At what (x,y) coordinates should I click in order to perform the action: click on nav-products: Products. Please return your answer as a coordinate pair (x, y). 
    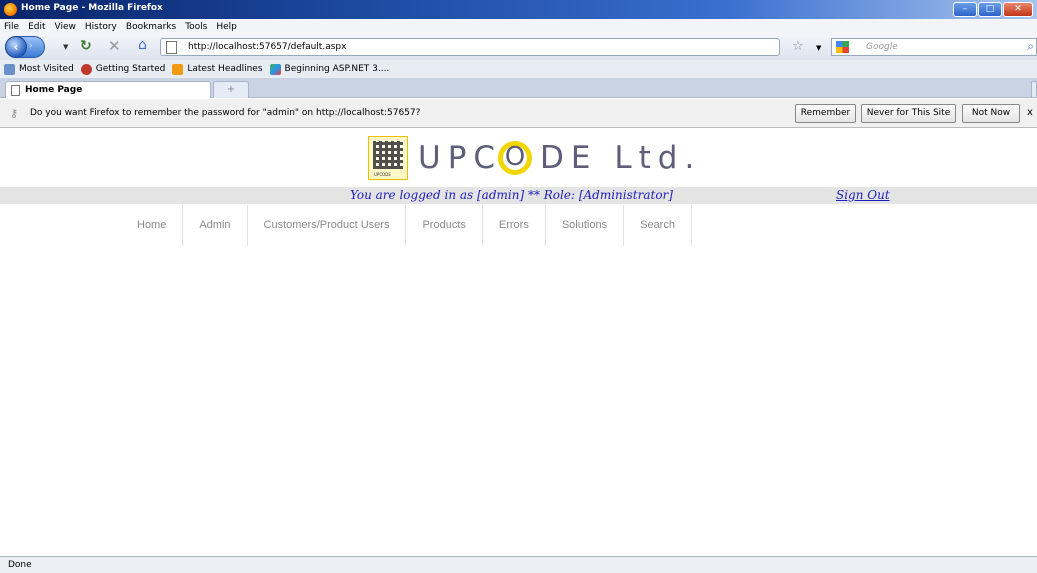
    Looking at the image, I should click on (444, 225).